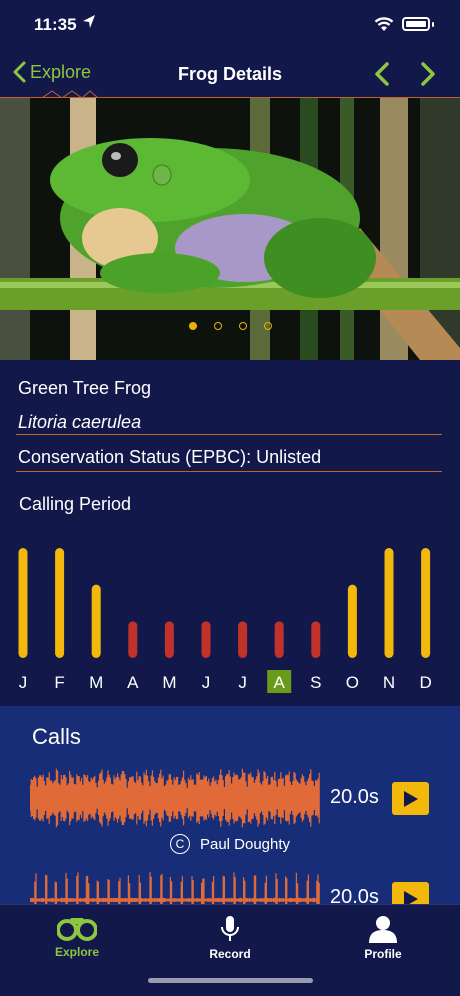  I want to click on person-icon, so click(383, 929).